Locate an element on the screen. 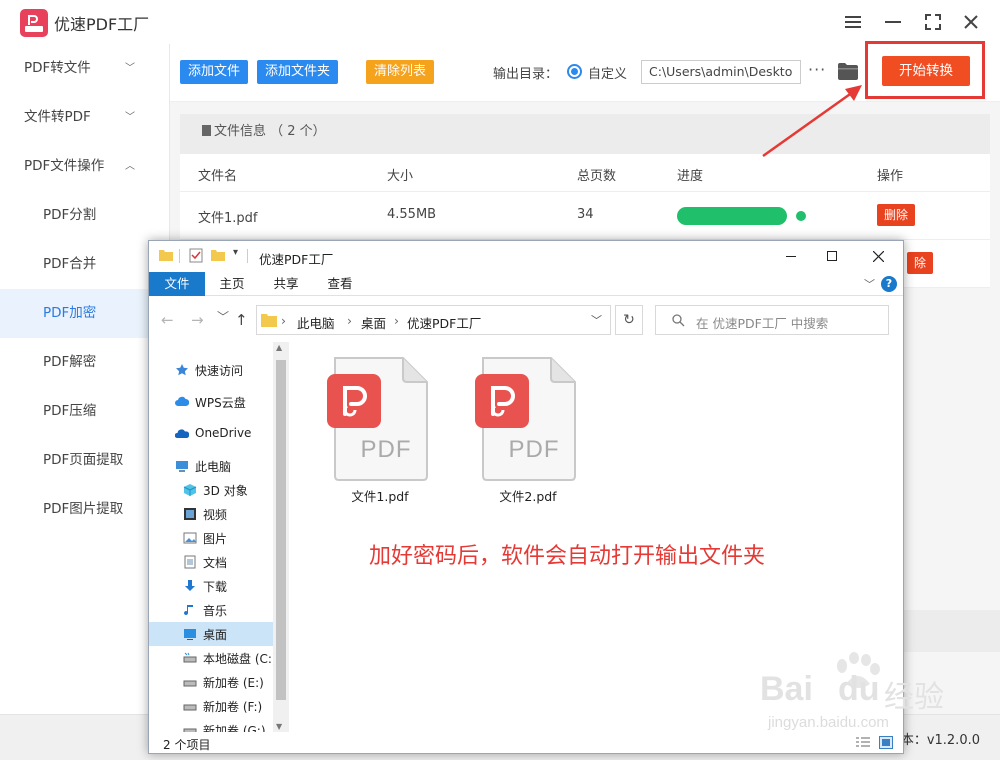  nav-drive-c: 本地磁盘 (C:) is located at coordinates (213, 658).